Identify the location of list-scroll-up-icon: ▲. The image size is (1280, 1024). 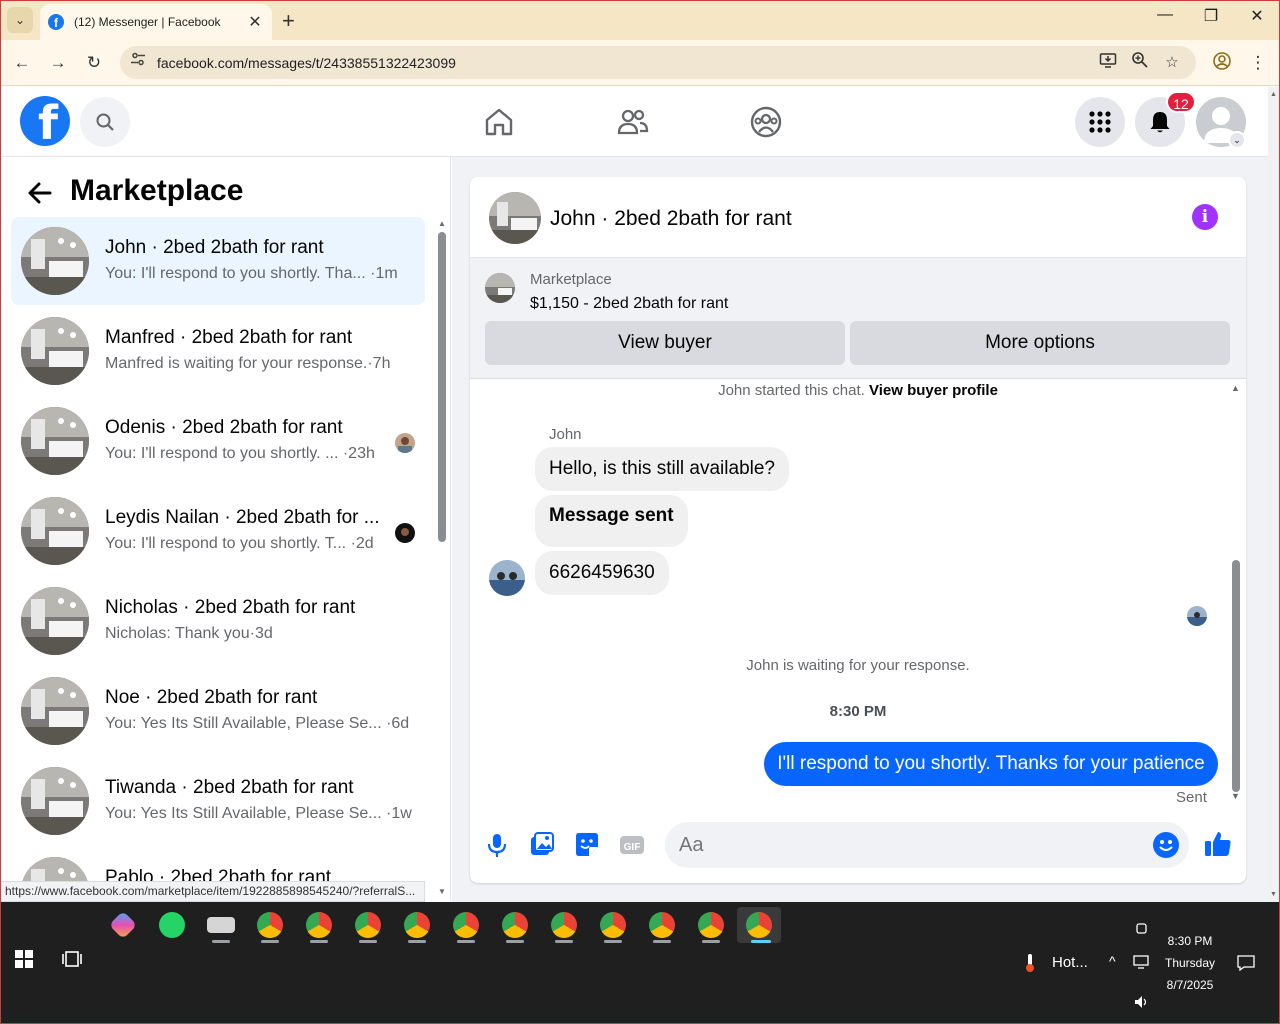
(442, 223).